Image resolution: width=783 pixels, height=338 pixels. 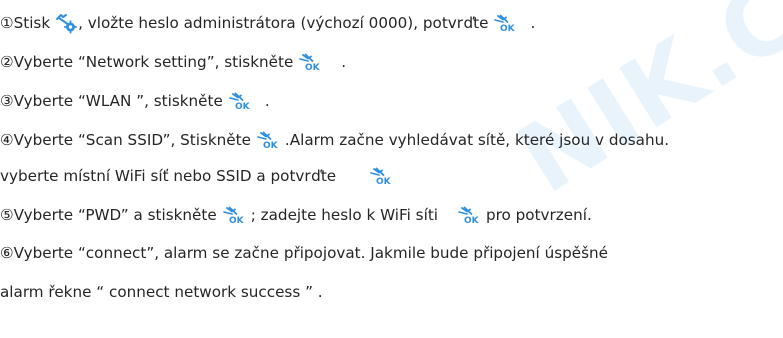 I want to click on step-2: ②Vyberte “Network setting”, stiskněte., so click(x=173, y=62).